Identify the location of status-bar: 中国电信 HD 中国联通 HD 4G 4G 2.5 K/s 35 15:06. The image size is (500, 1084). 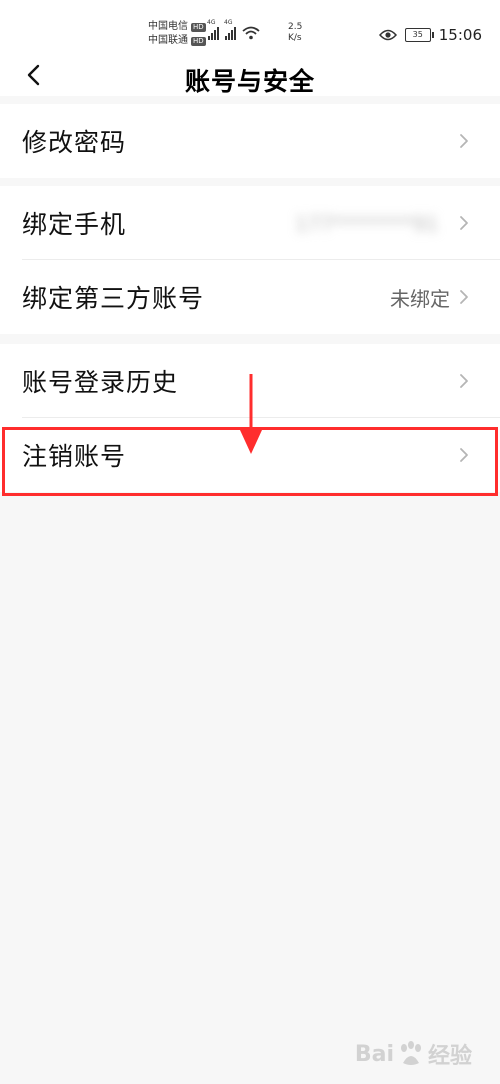
(250, 28).